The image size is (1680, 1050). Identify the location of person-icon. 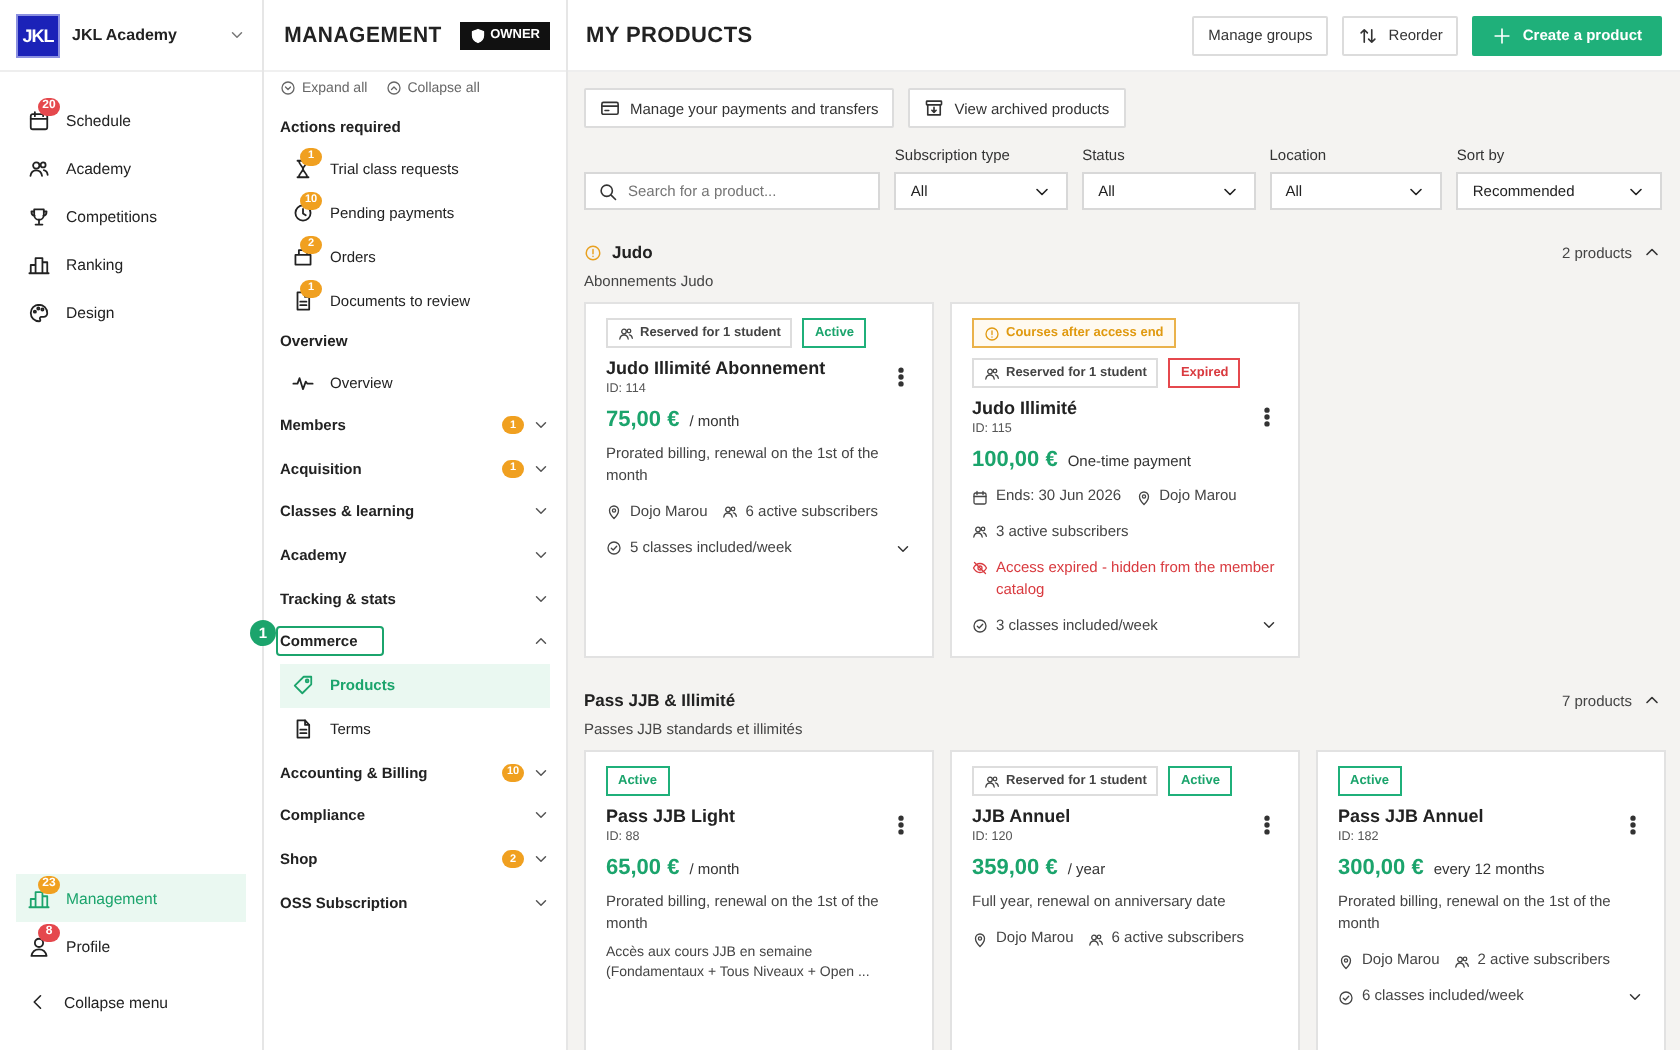
(39, 946).